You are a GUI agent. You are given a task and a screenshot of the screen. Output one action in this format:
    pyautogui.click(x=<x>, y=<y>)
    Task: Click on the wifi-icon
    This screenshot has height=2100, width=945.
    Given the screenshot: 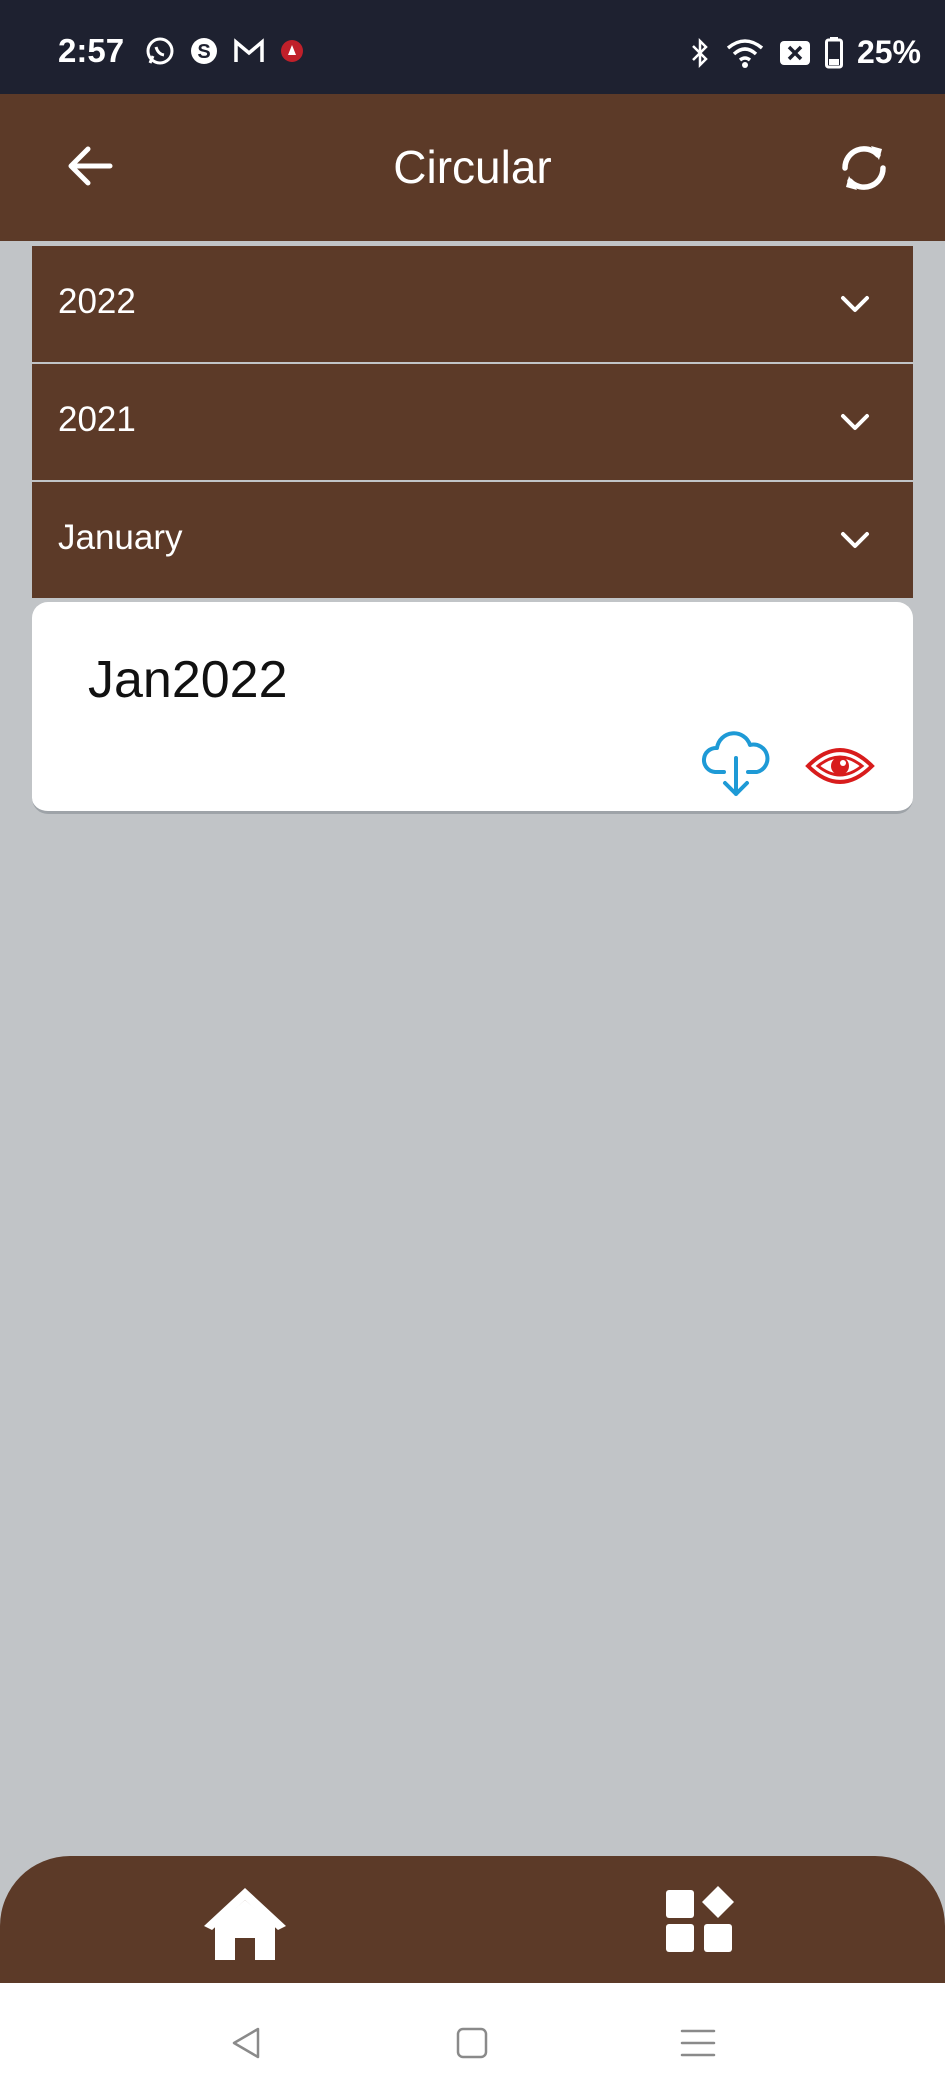 What is the action you would take?
    pyautogui.click(x=745, y=53)
    